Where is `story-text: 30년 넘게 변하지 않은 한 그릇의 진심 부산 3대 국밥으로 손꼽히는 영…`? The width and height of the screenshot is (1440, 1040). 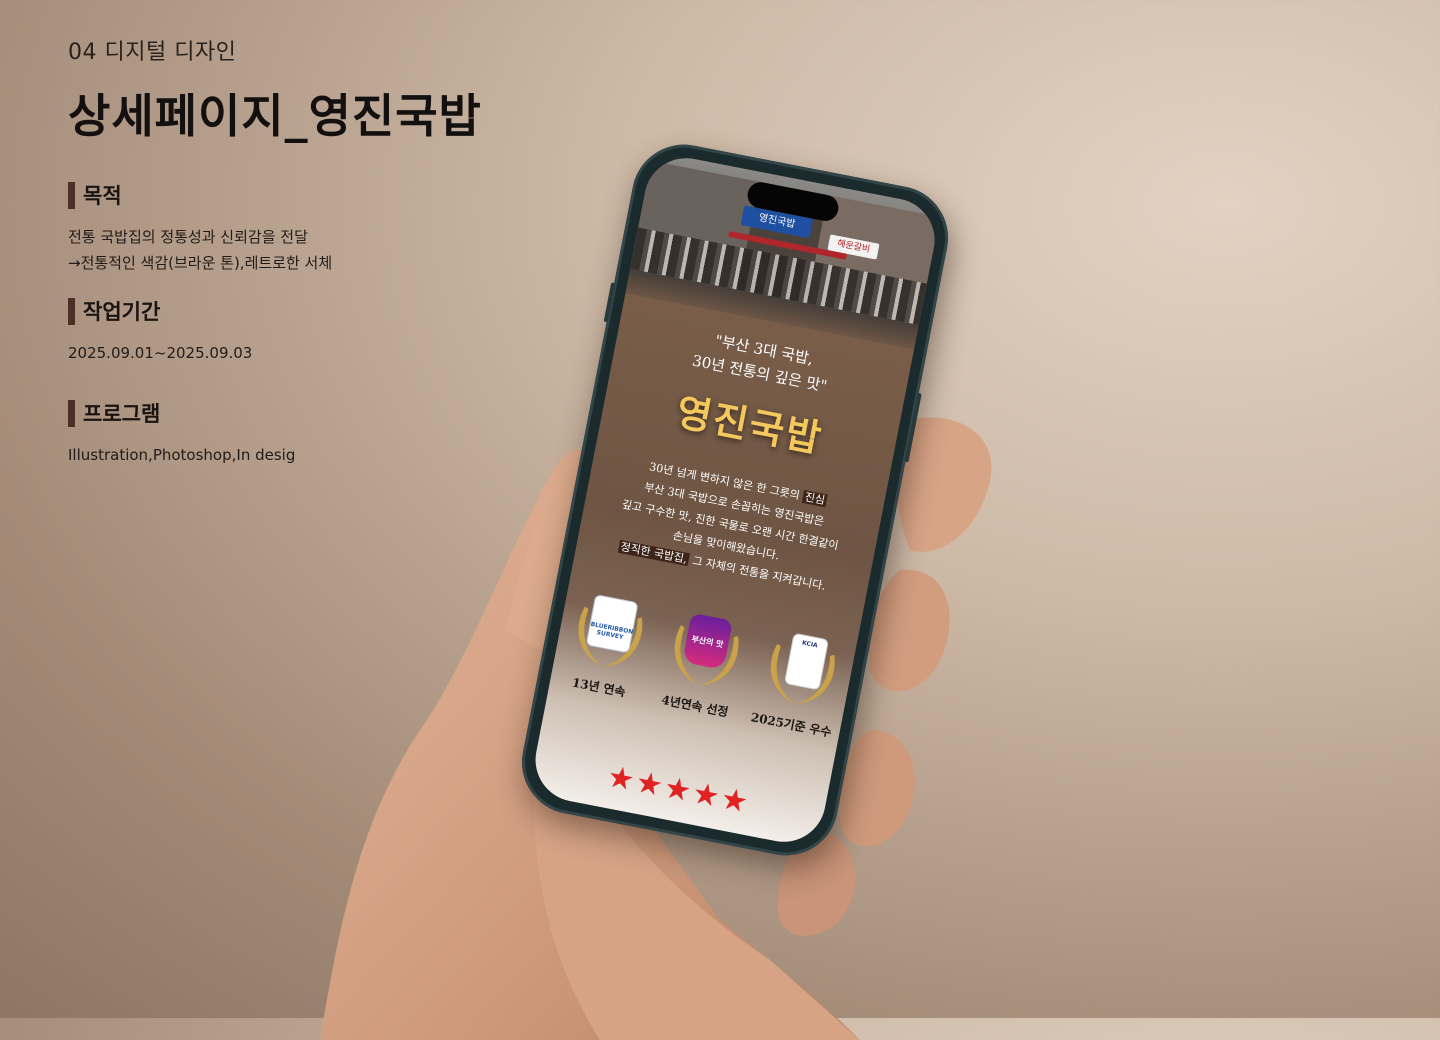
story-text: 30년 넘게 변하지 않은 한 그릇의 진심 부산 3대 국밥으로 손꼽히는 영… is located at coordinates (730, 525).